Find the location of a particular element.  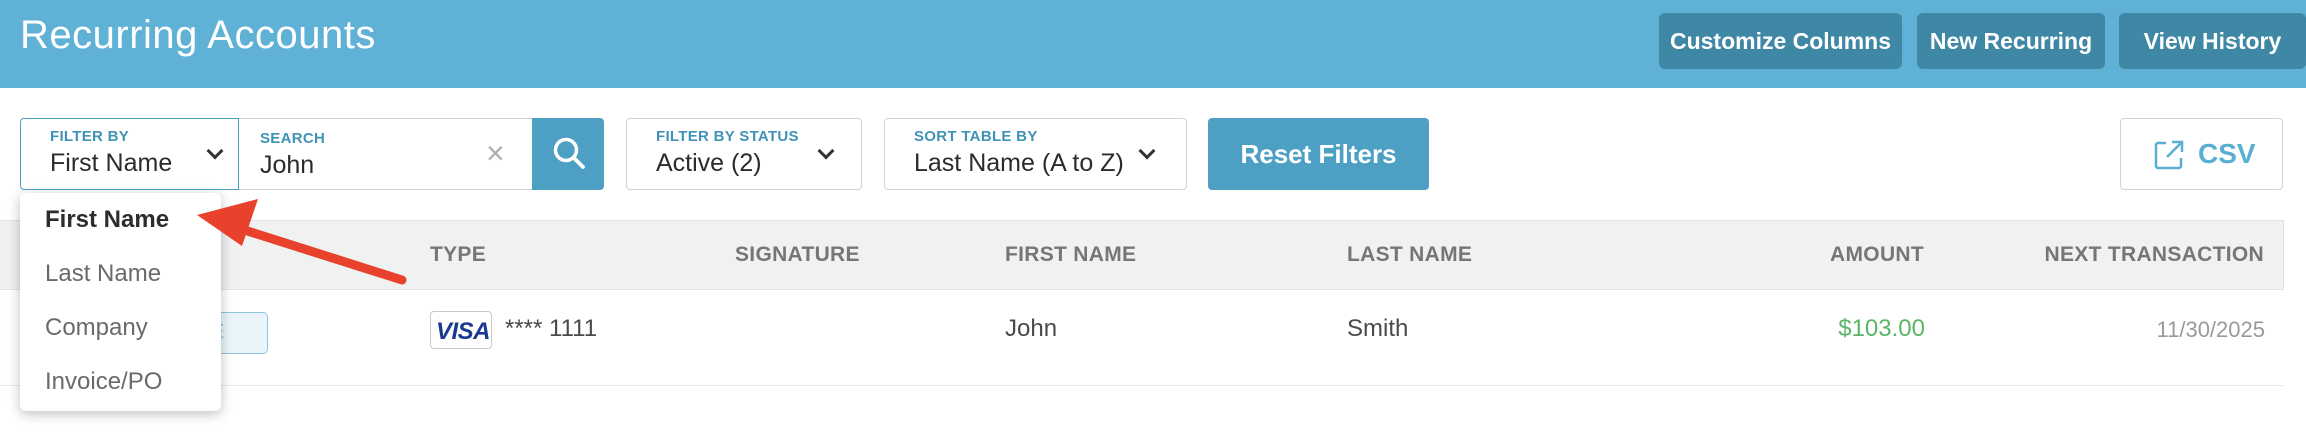

search-icon is located at coordinates (569, 153).